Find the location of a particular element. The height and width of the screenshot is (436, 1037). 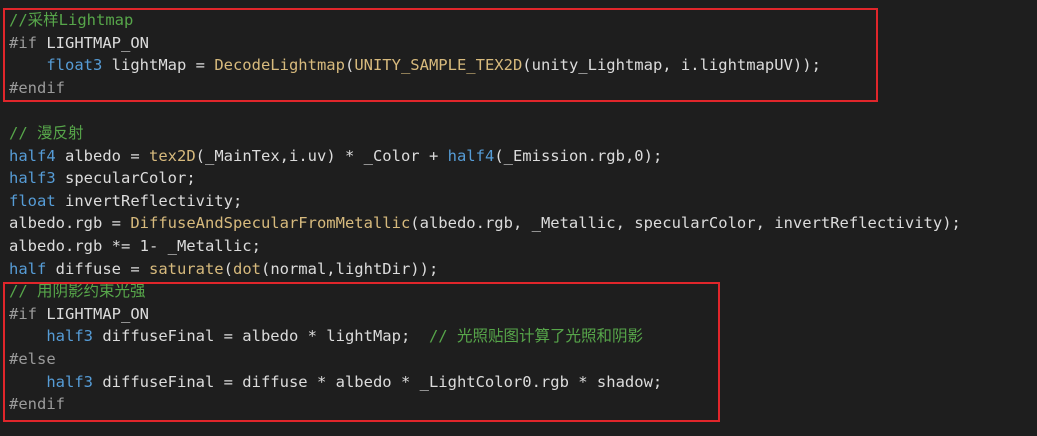

code-token-comment: // 用阴影约束光强 is located at coordinates (77, 291).